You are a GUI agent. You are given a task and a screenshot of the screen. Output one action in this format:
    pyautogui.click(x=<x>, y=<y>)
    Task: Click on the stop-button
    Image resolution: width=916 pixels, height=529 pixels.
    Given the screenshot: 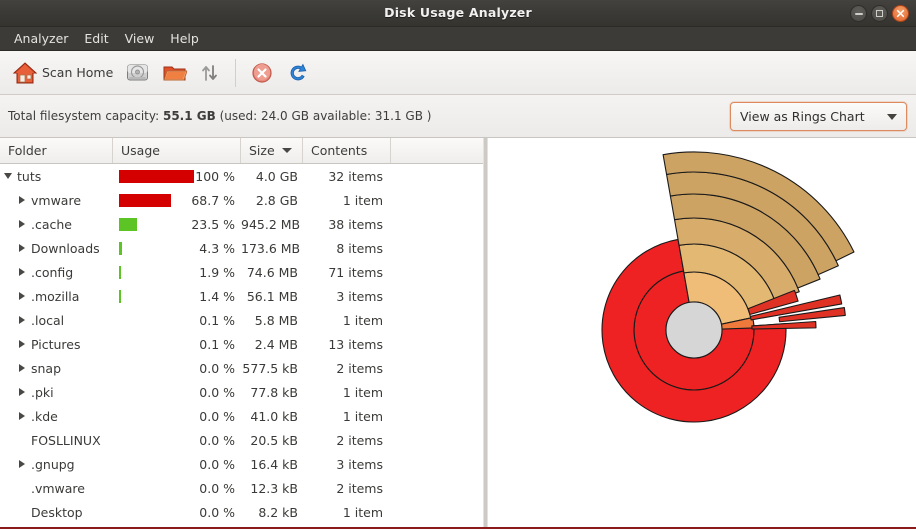 What is the action you would take?
    pyautogui.click(x=262, y=73)
    